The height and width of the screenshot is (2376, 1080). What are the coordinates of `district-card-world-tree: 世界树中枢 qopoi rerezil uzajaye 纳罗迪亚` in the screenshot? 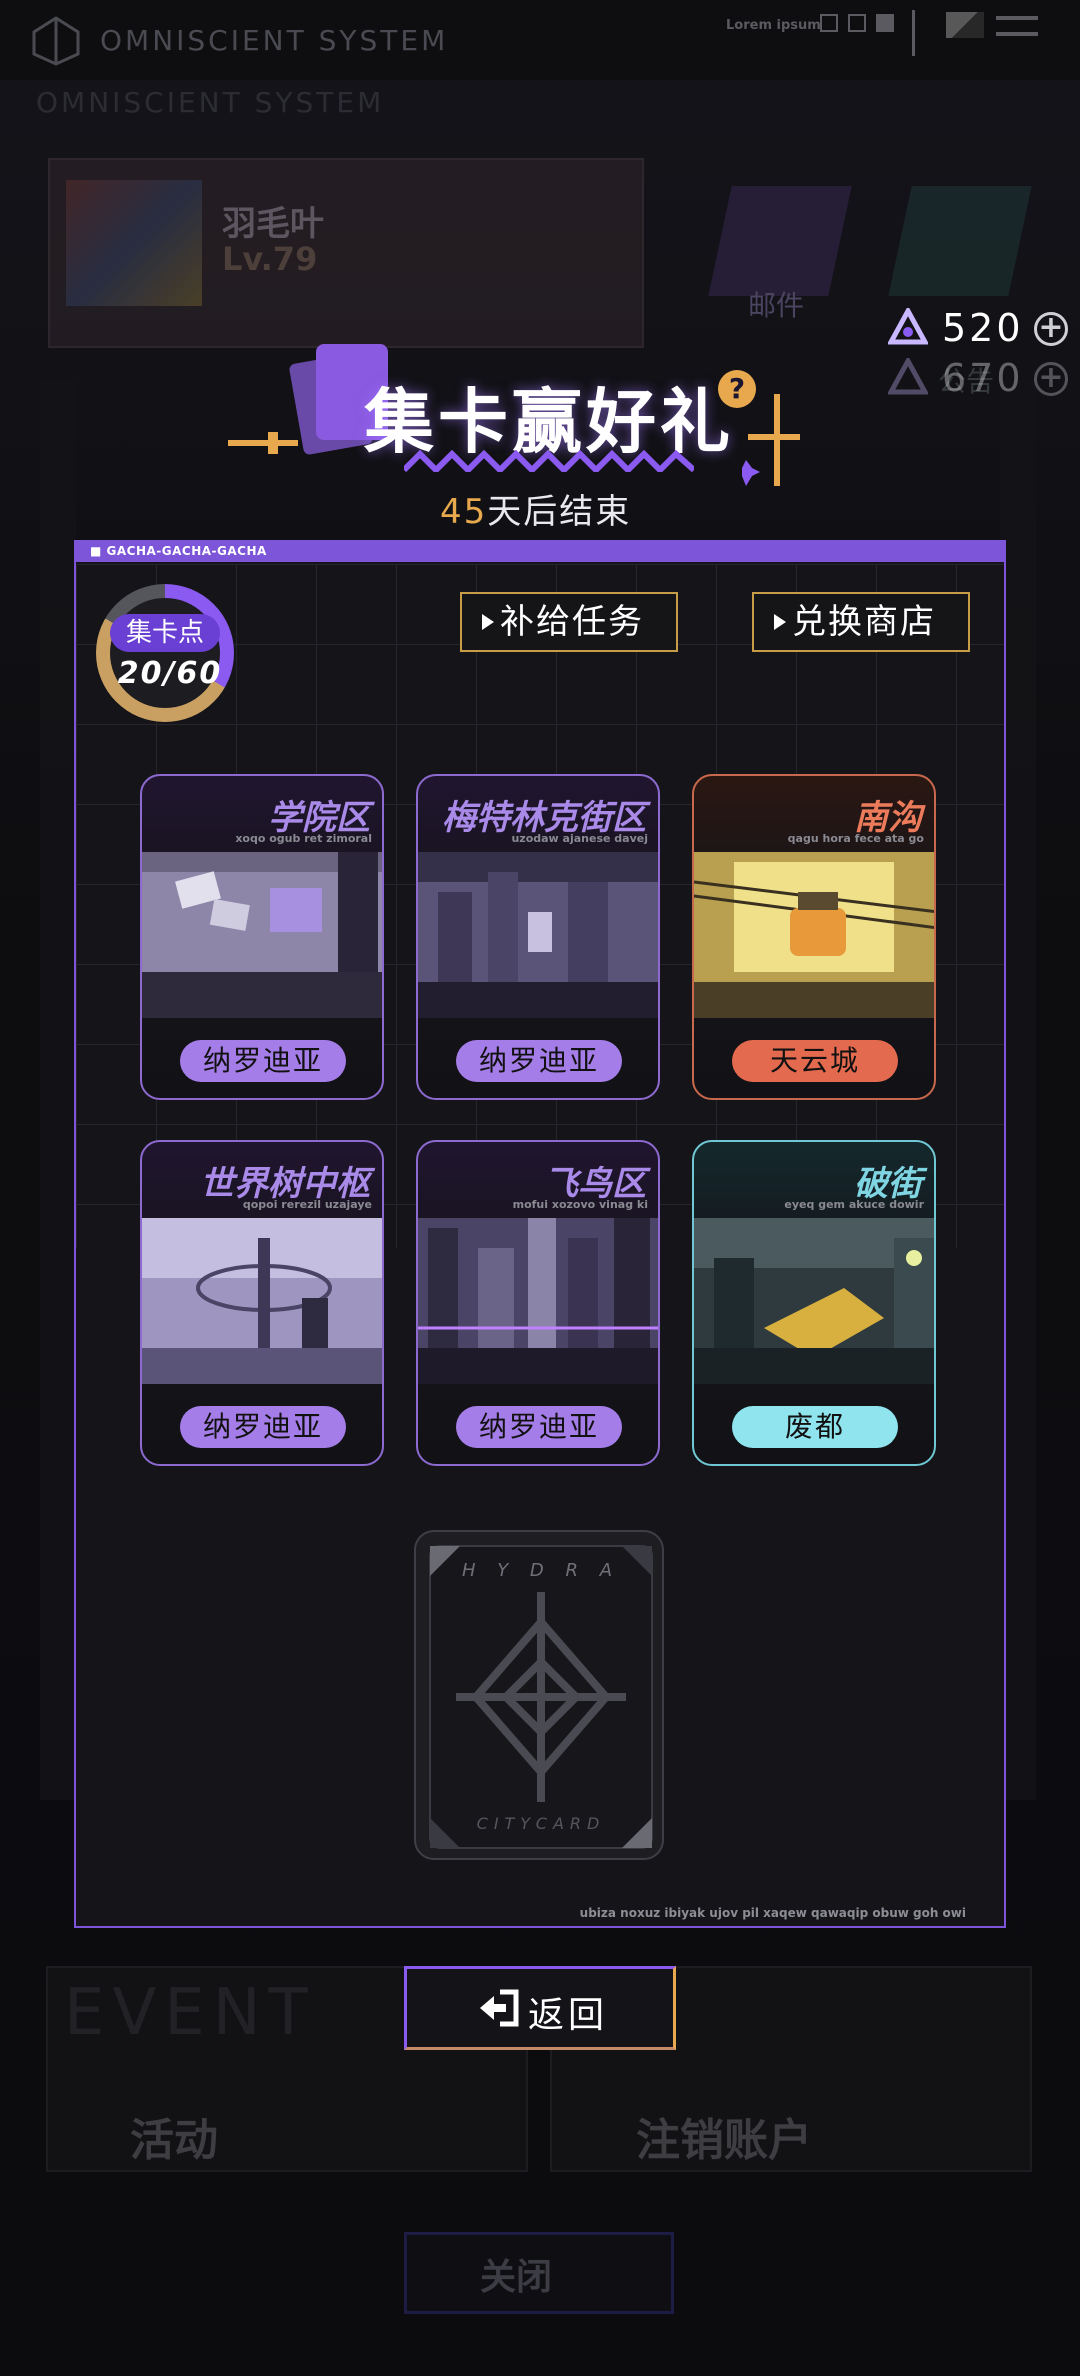 It's located at (262, 1303).